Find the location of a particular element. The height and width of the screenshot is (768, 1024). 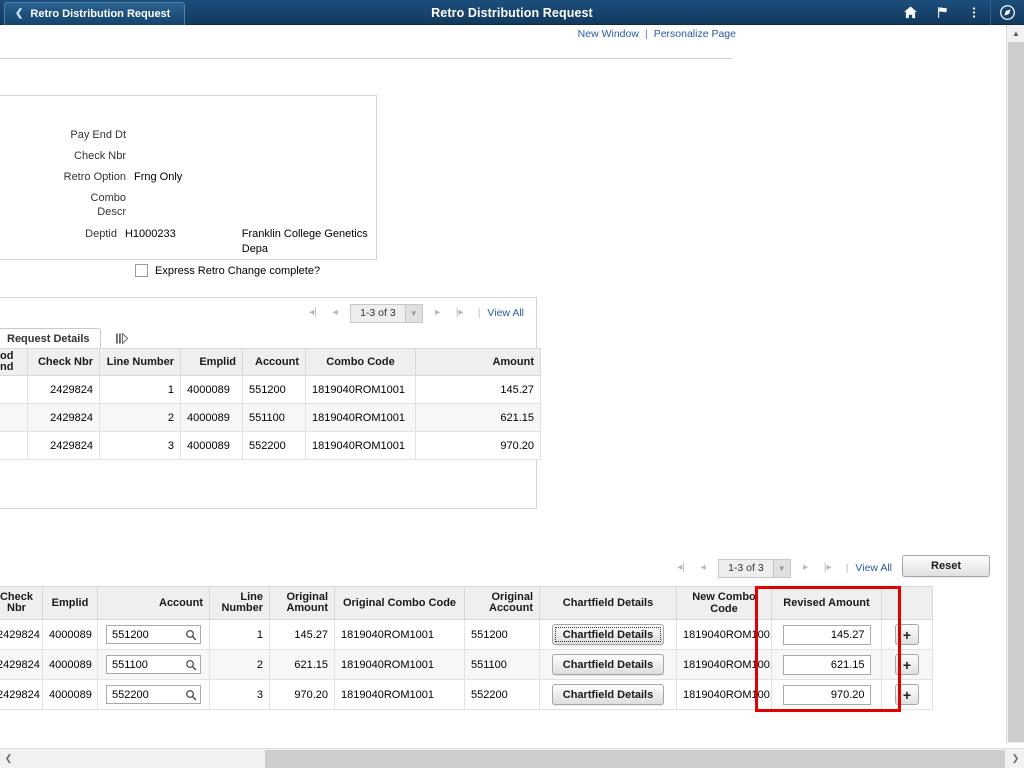

cell-combo-code: 1819040ROM1001 is located at coordinates (360, 445).